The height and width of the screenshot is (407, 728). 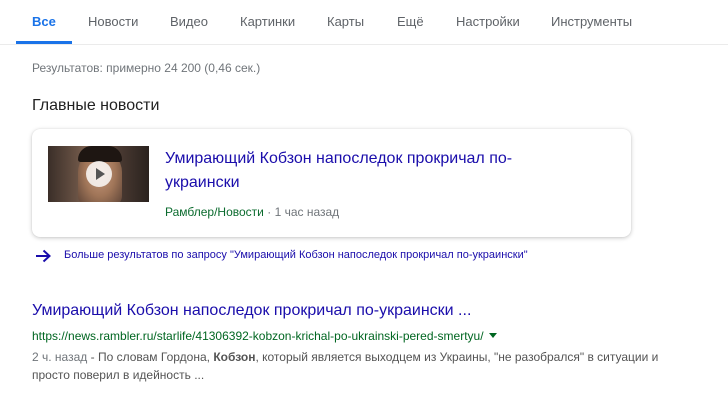 I want to click on tab-tools: Инструменты, so click(x=591, y=21).